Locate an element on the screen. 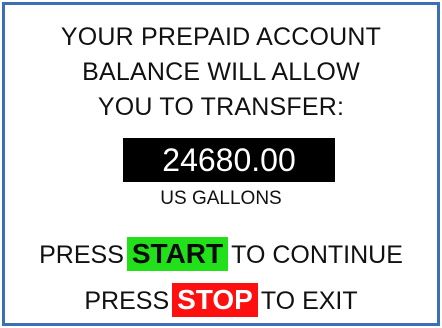 This screenshot has height=328, width=442. exit-prompt-prefix: PRESS is located at coordinates (127, 301).